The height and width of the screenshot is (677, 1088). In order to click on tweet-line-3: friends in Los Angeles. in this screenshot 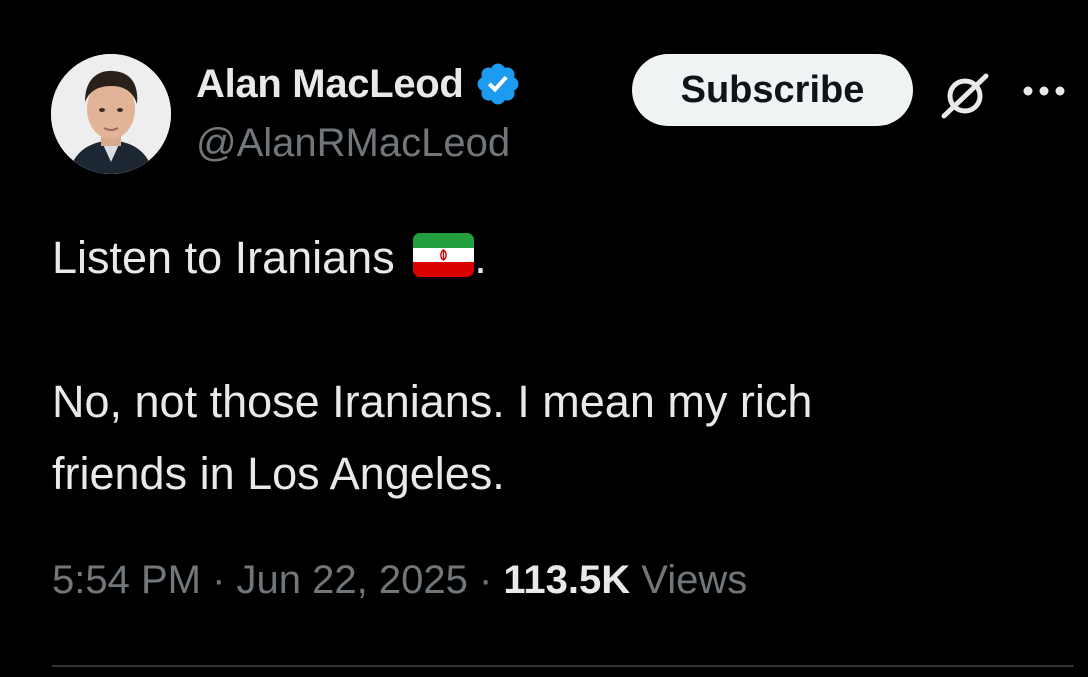, I will do `click(278, 473)`.